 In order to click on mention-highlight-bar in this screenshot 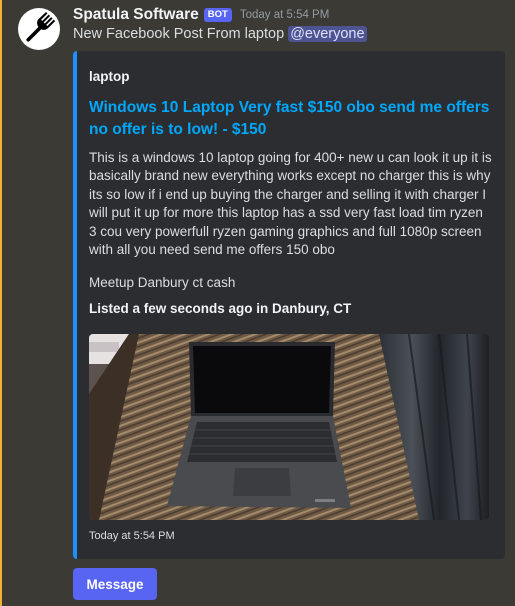, I will do `click(1, 303)`.